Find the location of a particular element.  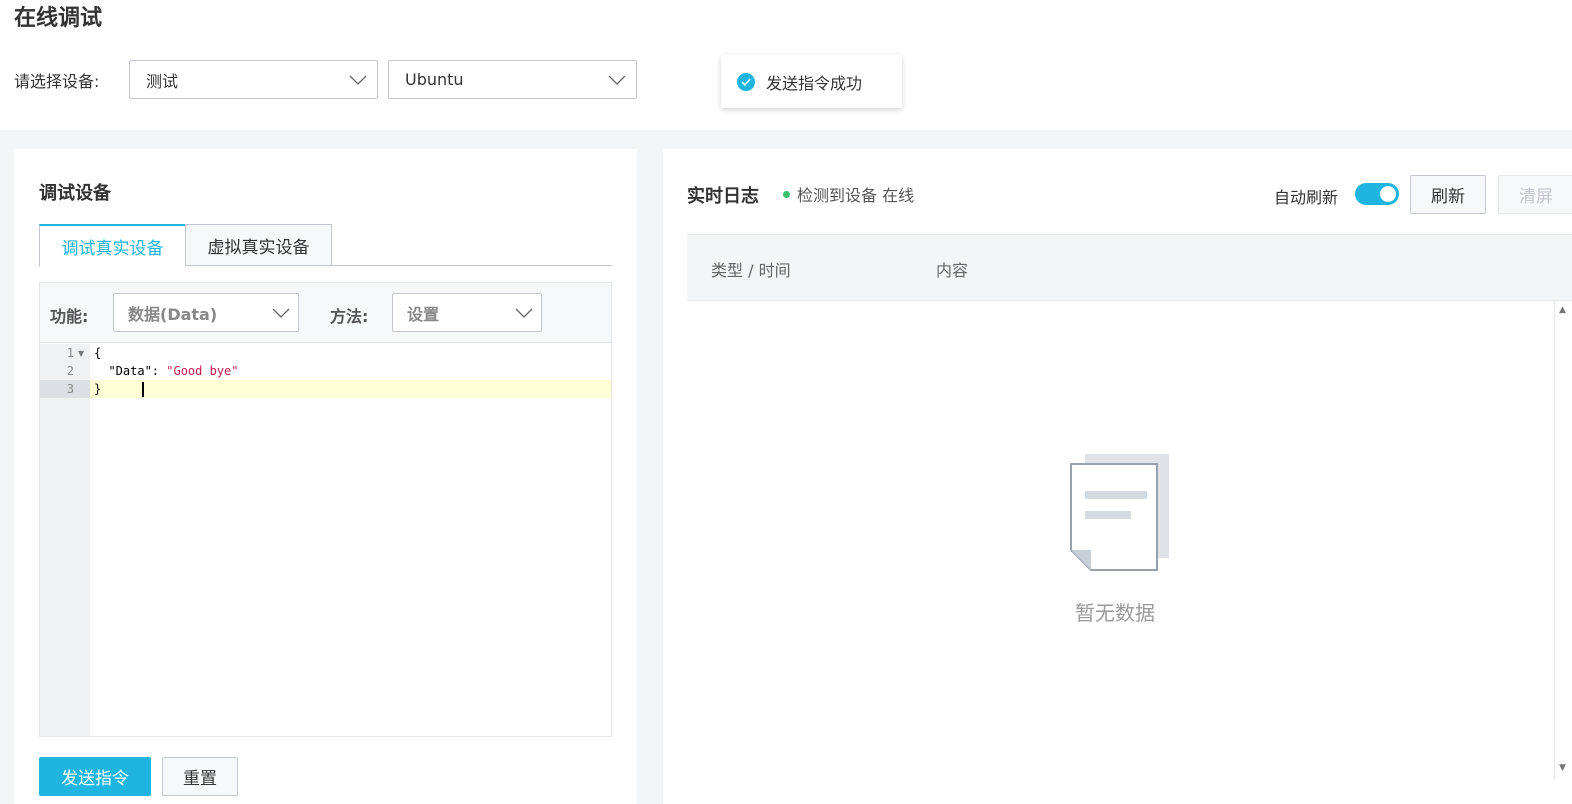

code-line: } is located at coordinates (97, 389).